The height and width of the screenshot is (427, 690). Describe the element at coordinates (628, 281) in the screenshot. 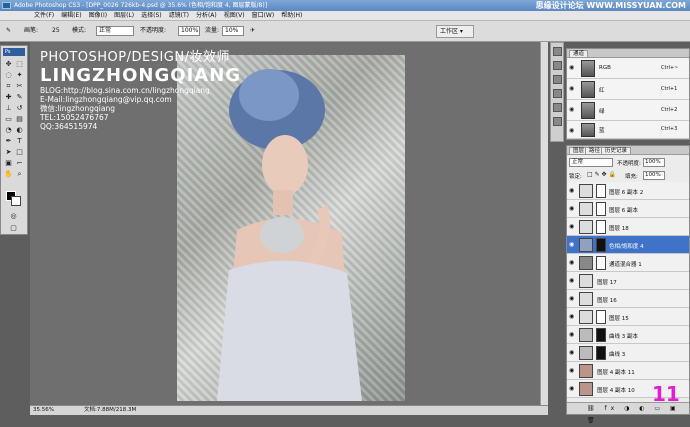

I see `layer-row: ◉ 图层 17` at that location.